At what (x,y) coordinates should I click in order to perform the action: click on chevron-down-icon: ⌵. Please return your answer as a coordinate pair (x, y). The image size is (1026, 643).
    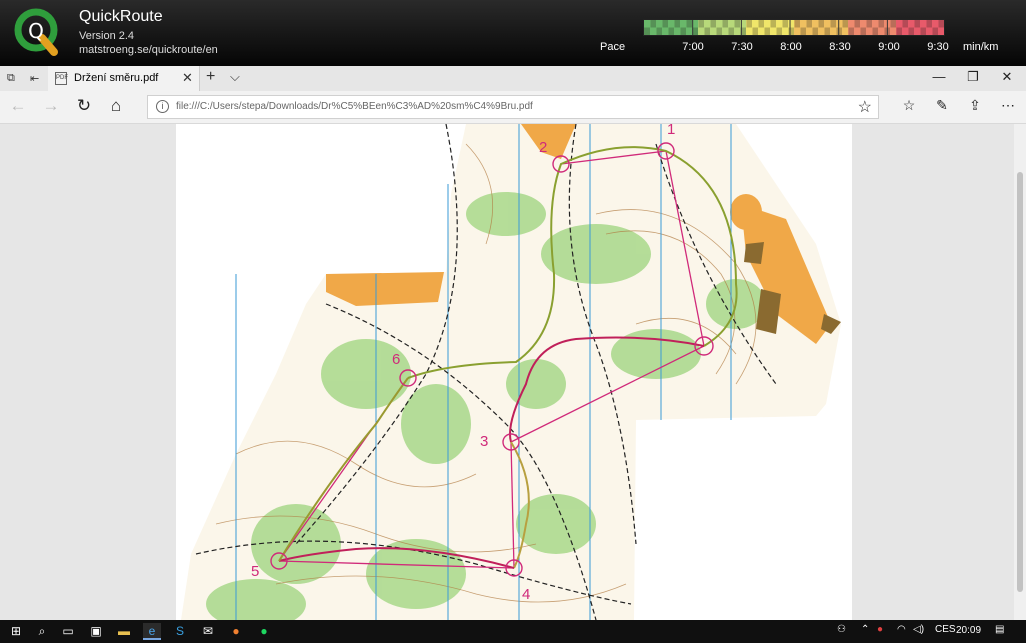
    Looking at the image, I should click on (235, 77).